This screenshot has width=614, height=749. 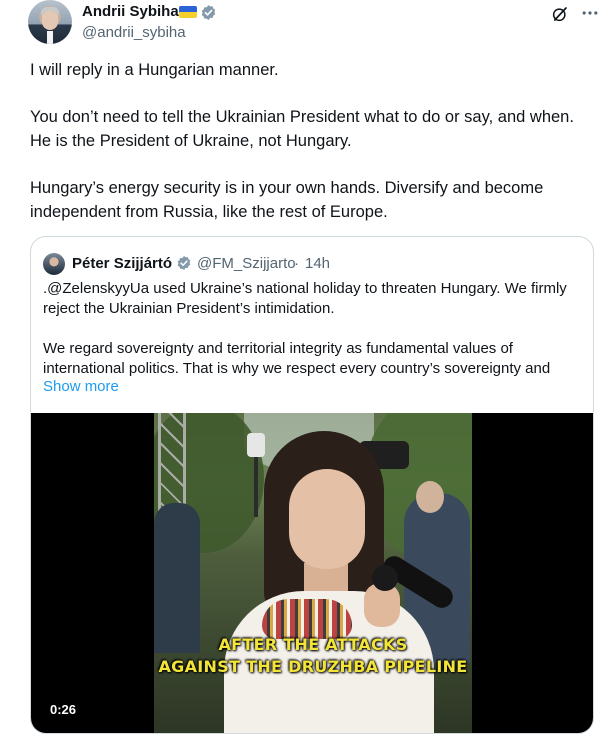 What do you see at coordinates (318, 263) in the screenshot?
I see `quoted-timestamp: 14h` at bounding box center [318, 263].